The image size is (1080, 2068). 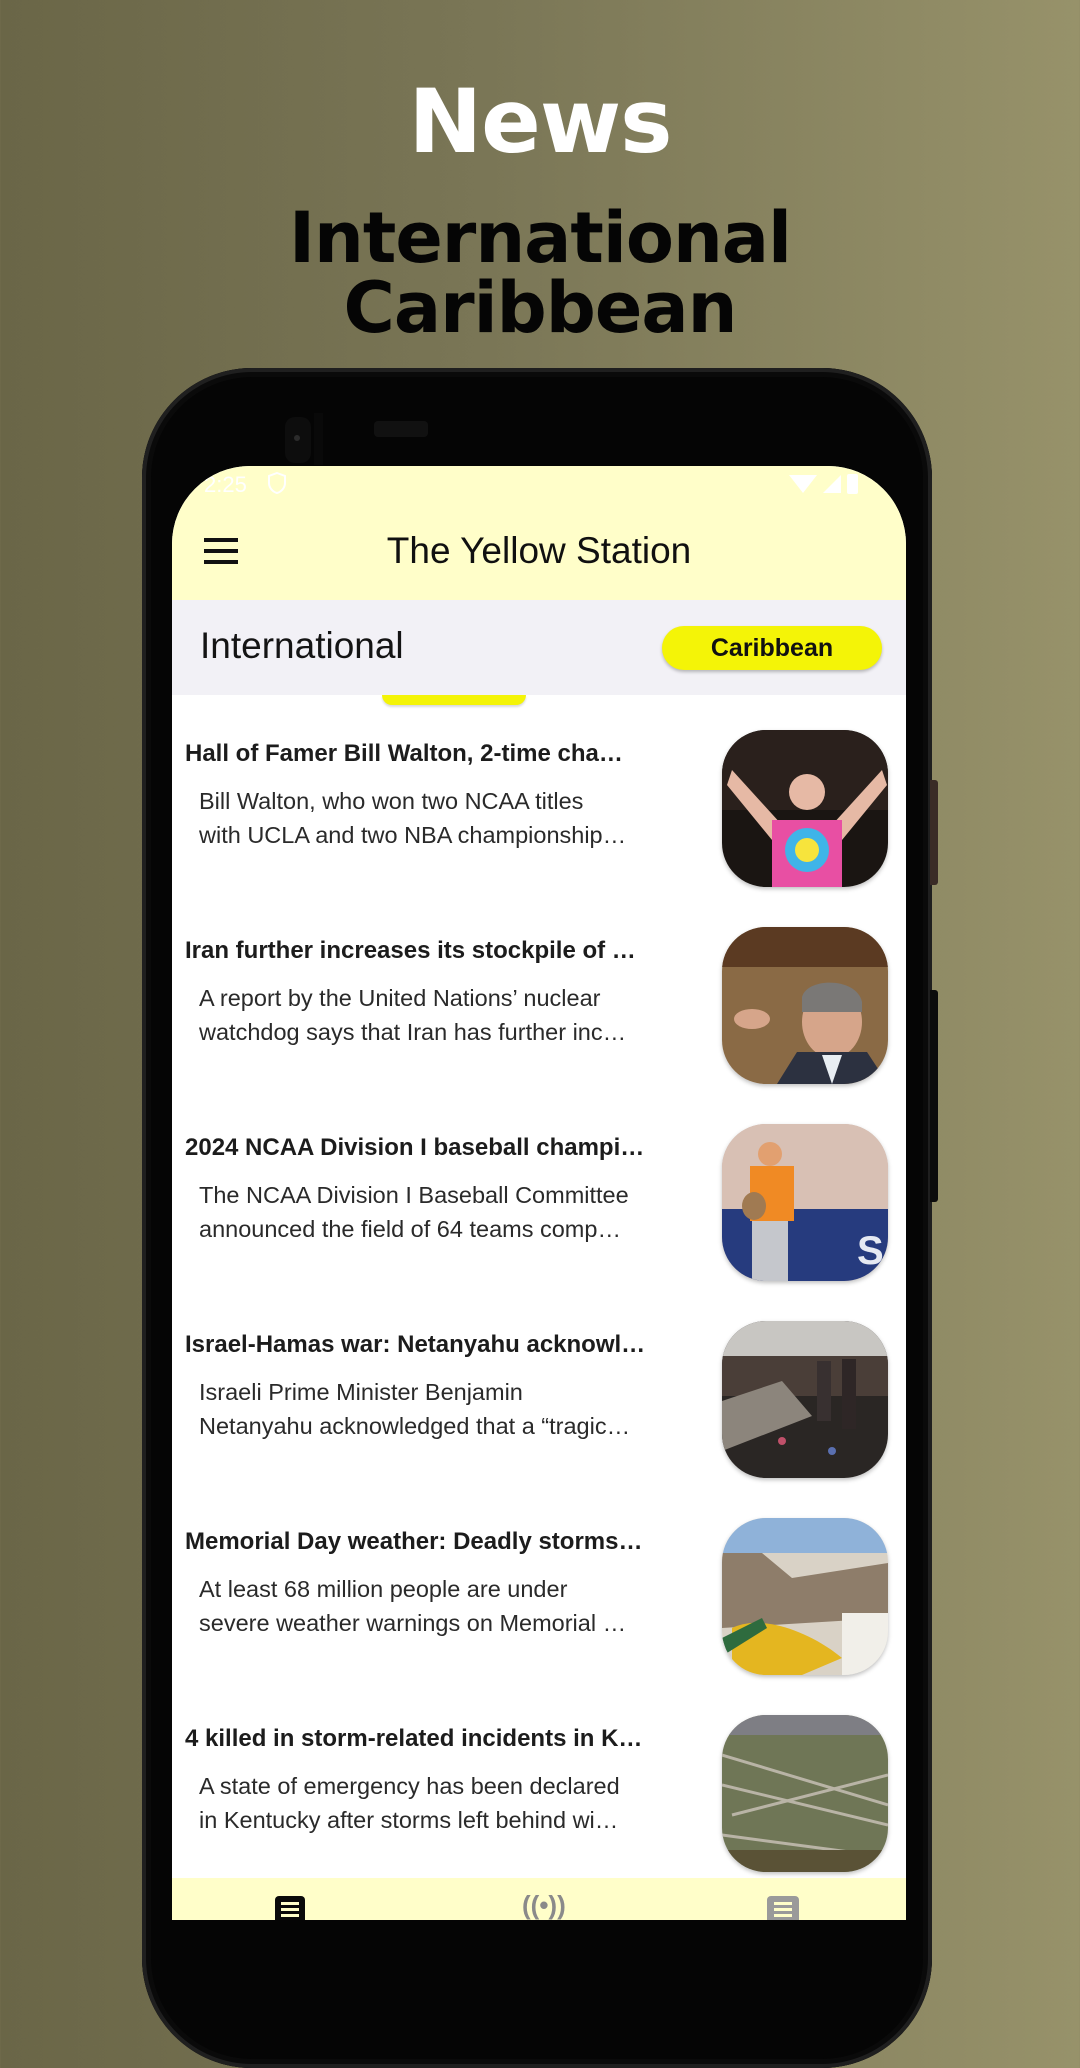 I want to click on nav-radio-tab: ((•)), so click(x=544, y=1905).